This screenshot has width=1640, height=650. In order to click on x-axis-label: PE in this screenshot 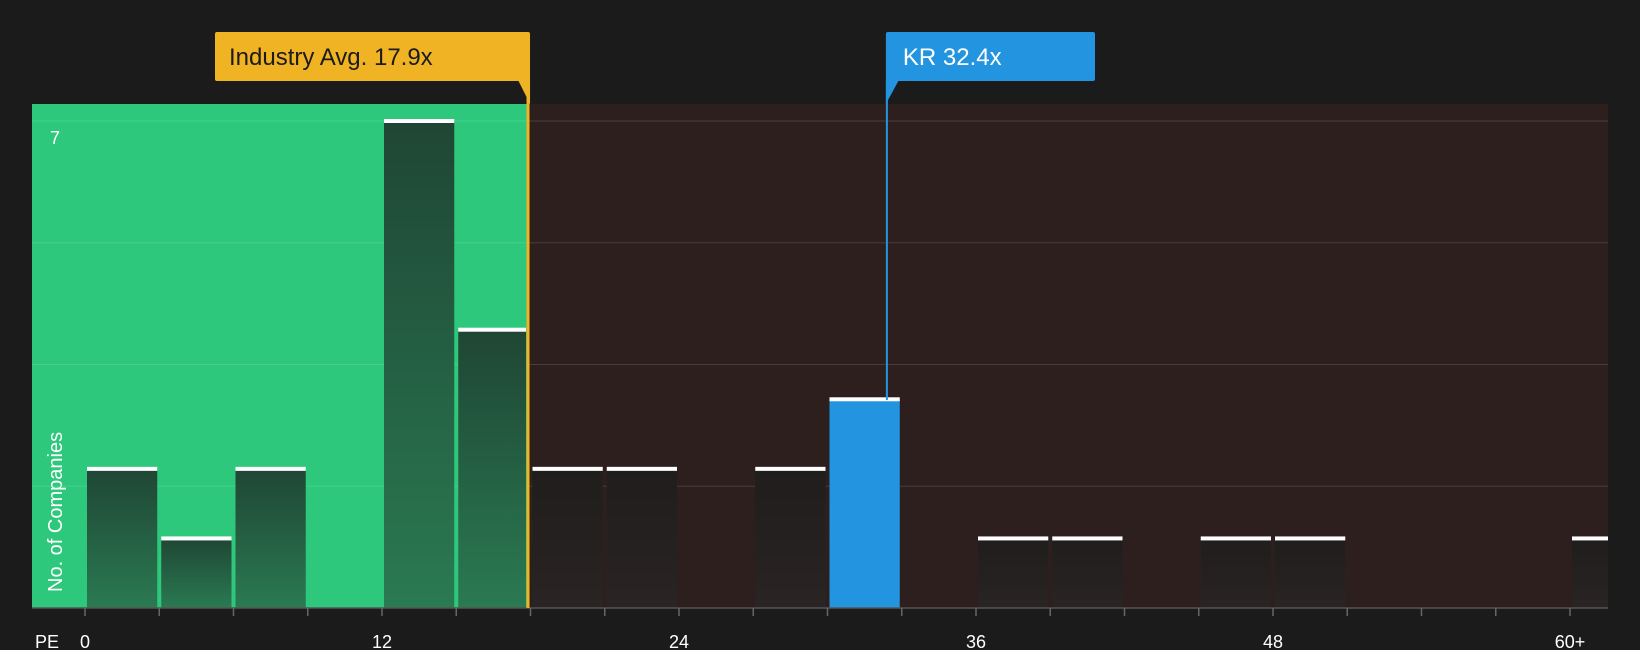, I will do `click(47, 641)`.